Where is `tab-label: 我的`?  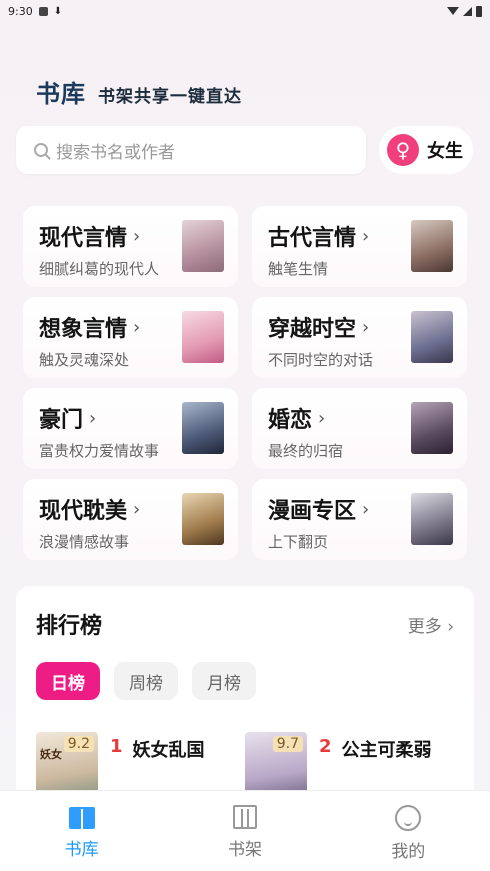
tab-label: 我的 is located at coordinates (408, 852).